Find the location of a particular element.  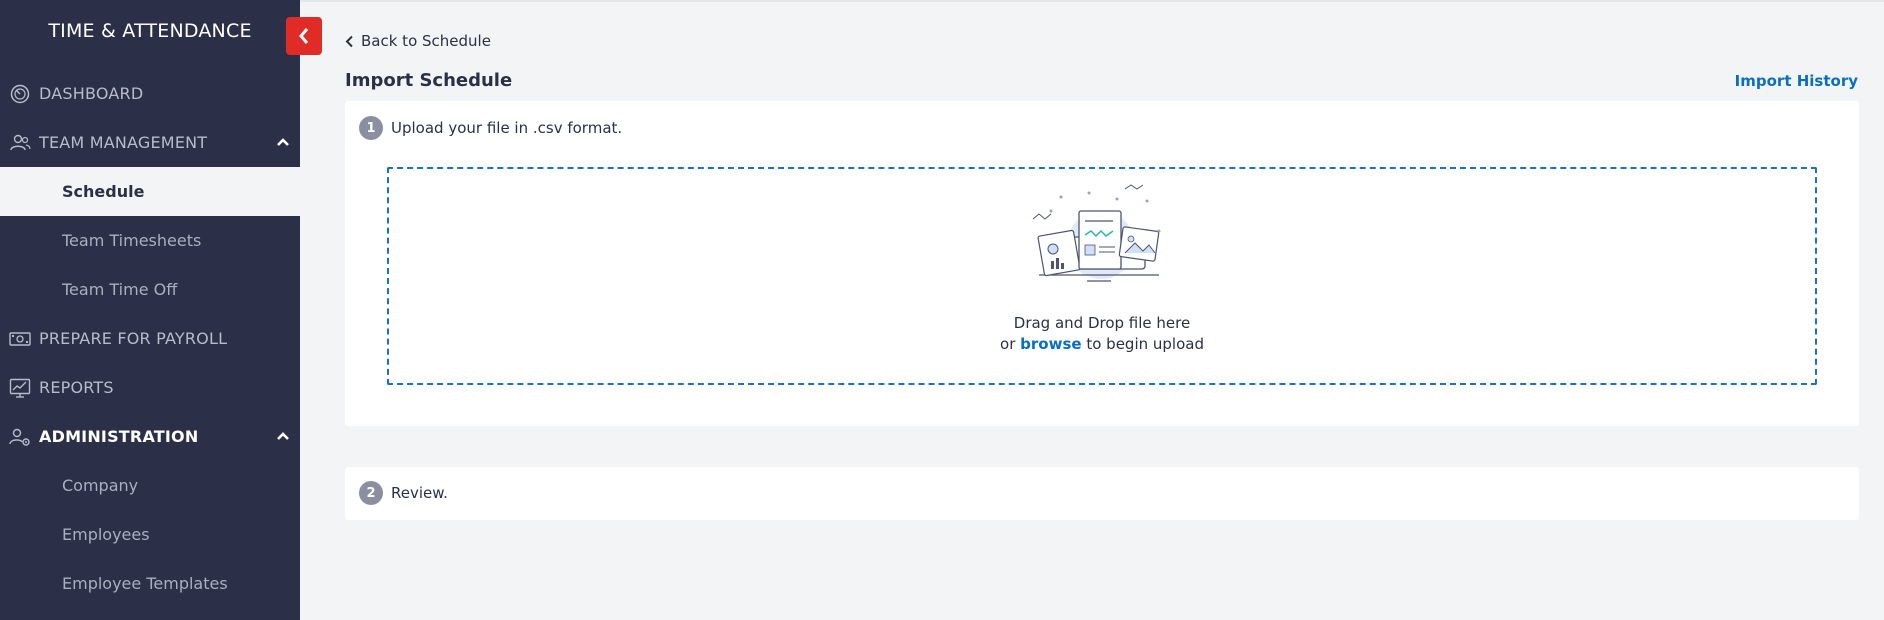

dropzone-browse-line: or browse to begin upload is located at coordinates (1102, 344).